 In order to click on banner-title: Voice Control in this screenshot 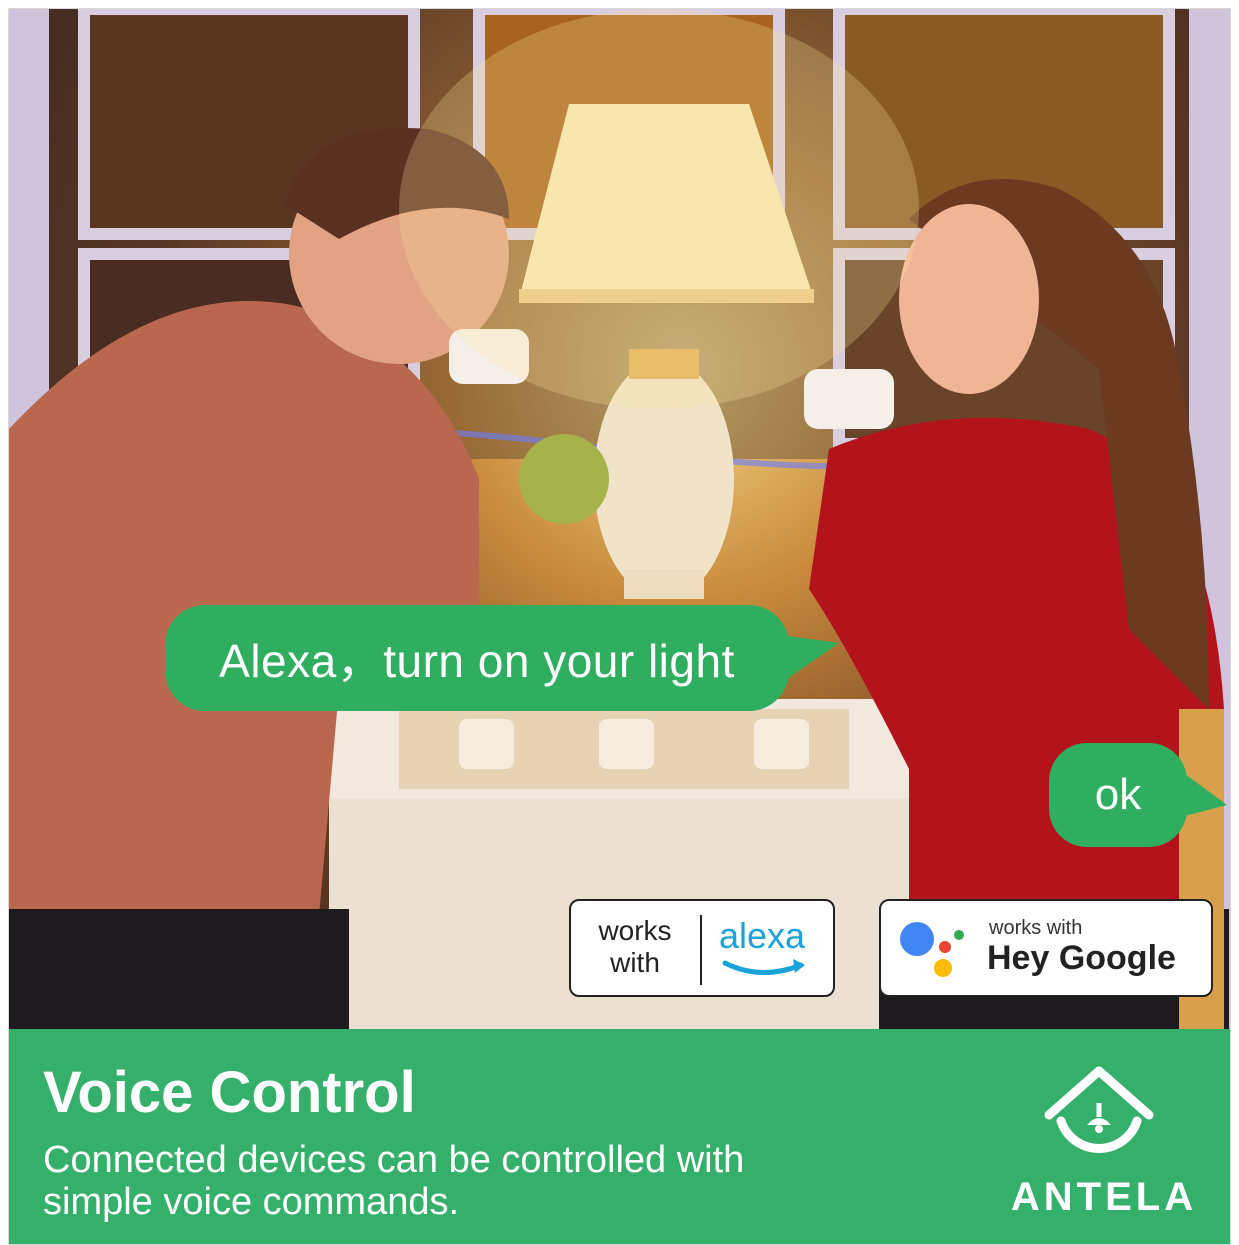, I will do `click(229, 1092)`.